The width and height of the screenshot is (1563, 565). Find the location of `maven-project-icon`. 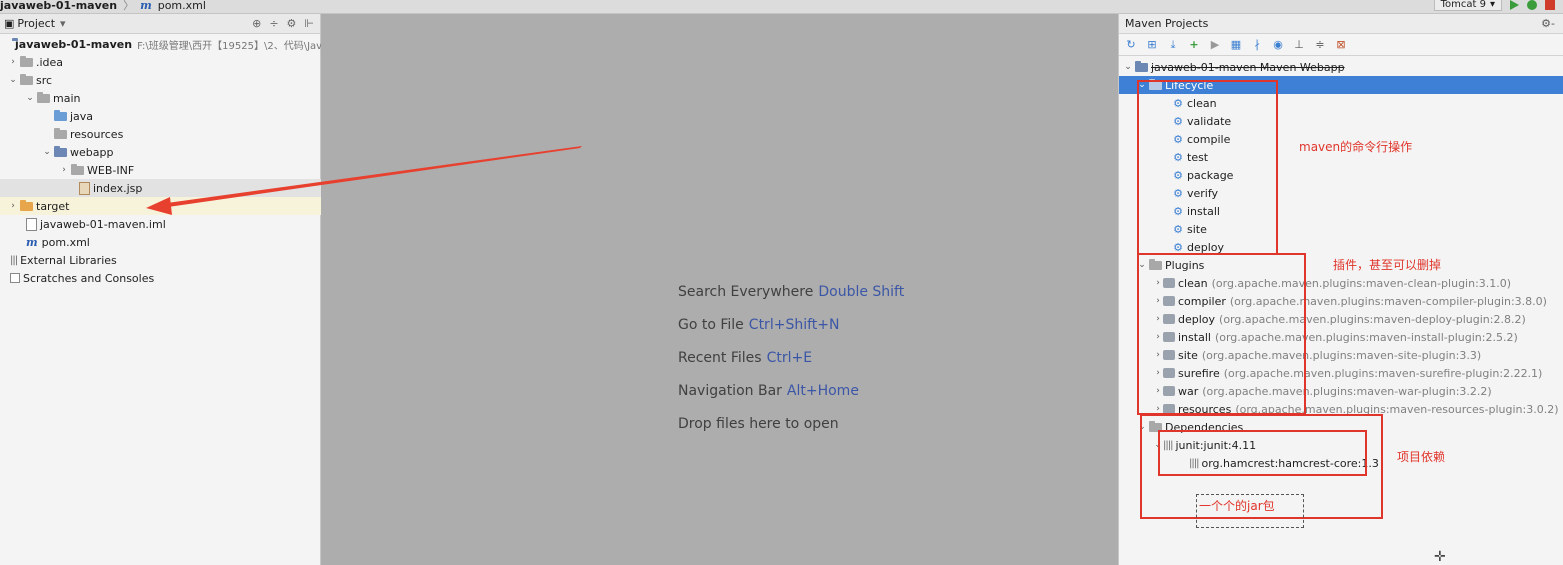

maven-project-icon is located at coordinates (1141, 66).